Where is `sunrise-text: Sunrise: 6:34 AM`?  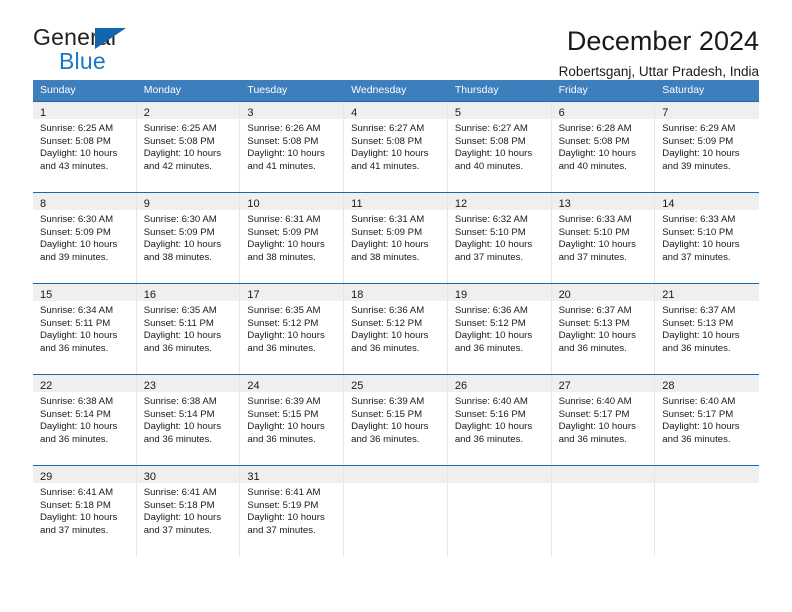
sunrise-text: Sunrise: 6:34 AM is located at coordinates (77, 310).